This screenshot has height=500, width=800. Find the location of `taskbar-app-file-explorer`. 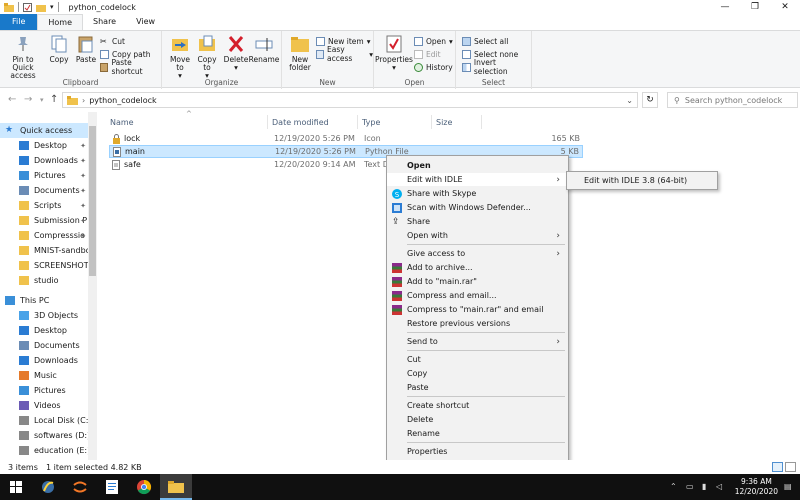

taskbar-app-file-explorer is located at coordinates (176, 487).